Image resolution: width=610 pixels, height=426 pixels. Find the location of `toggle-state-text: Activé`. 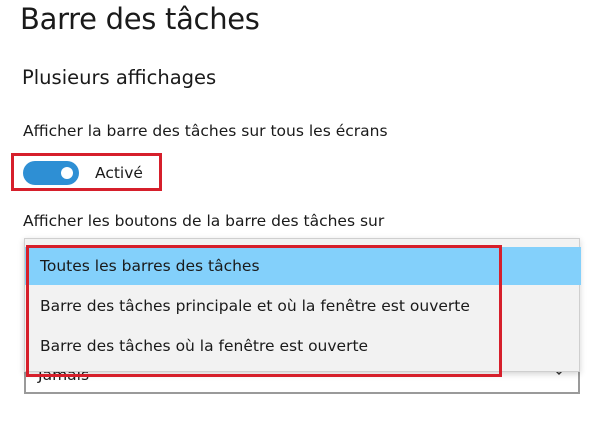

toggle-state-text: Activé is located at coordinates (119, 173).